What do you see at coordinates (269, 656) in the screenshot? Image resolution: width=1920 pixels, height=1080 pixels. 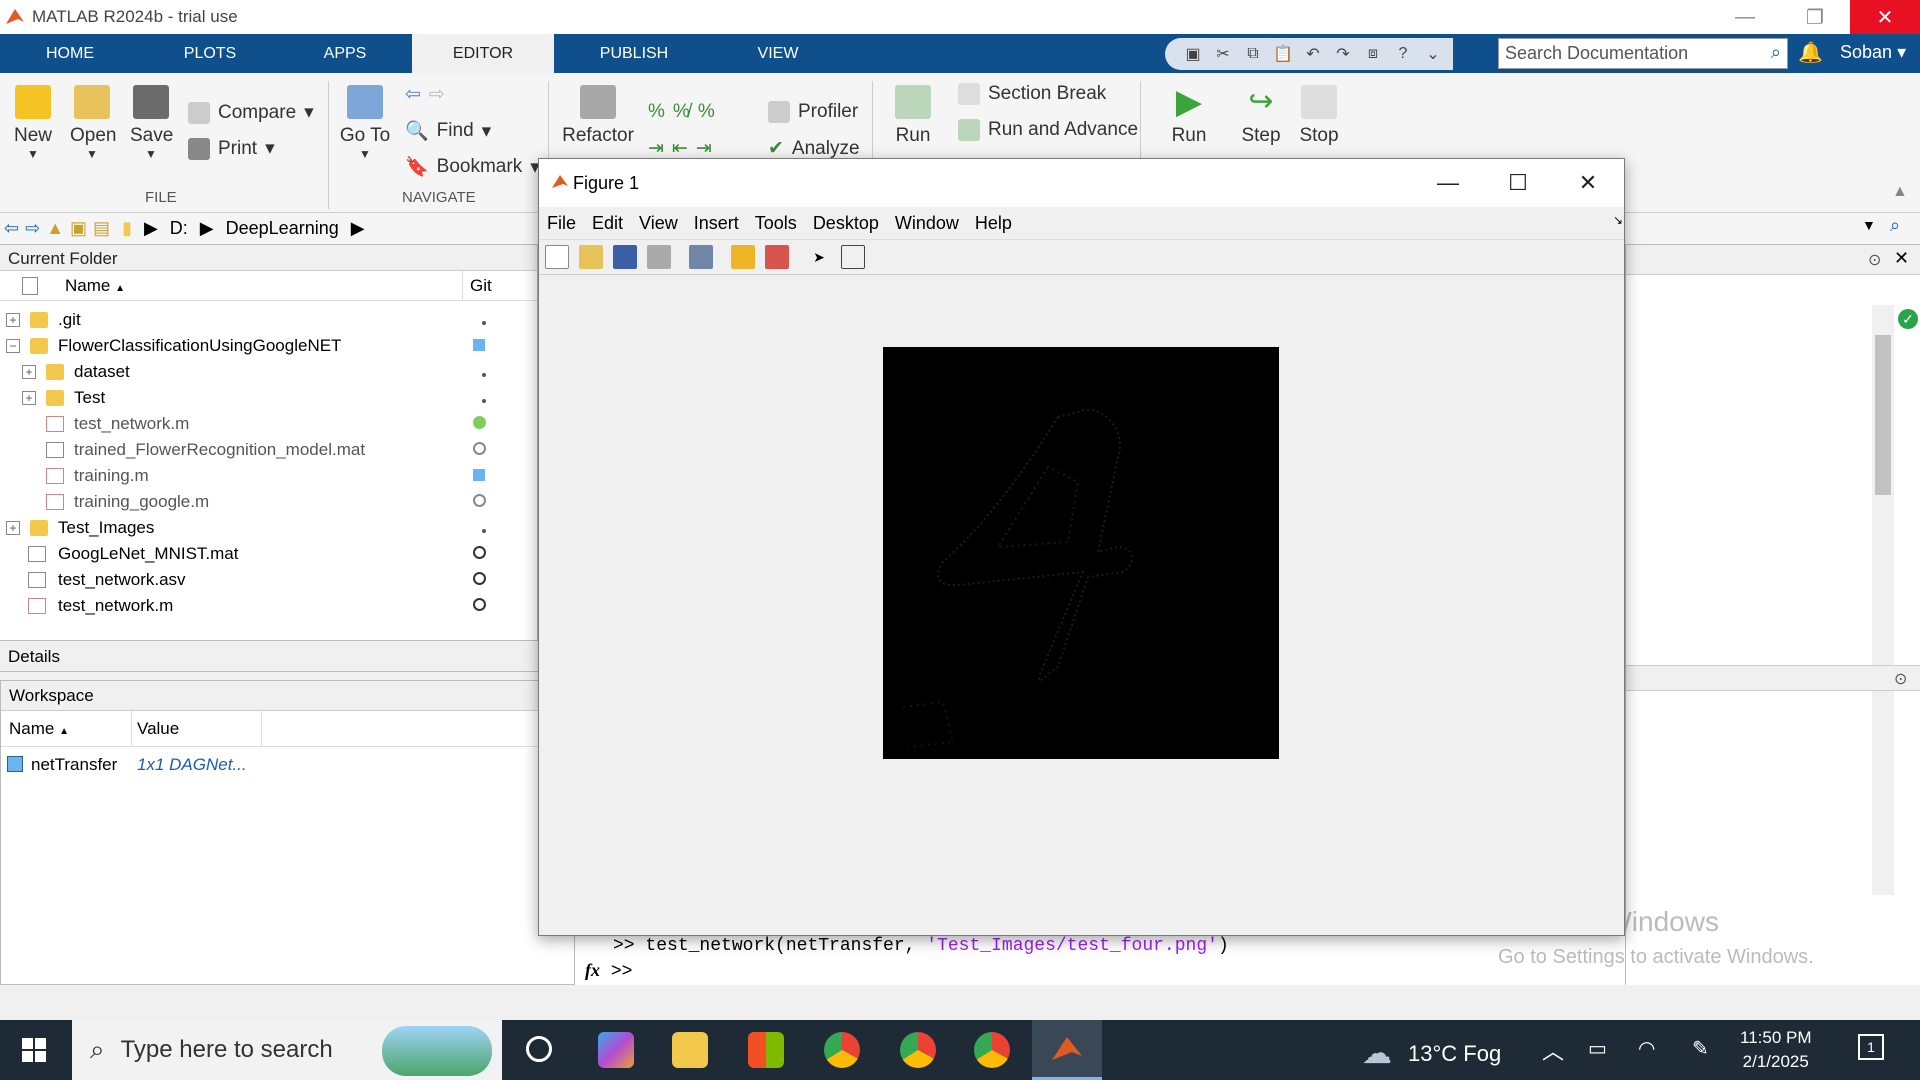 I see `details-panel: Details` at bounding box center [269, 656].